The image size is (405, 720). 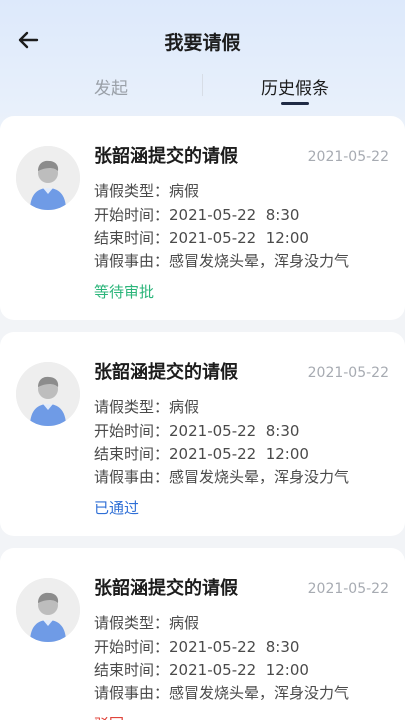 What do you see at coordinates (295, 86) in the screenshot?
I see `tab-history: 历史假条` at bounding box center [295, 86].